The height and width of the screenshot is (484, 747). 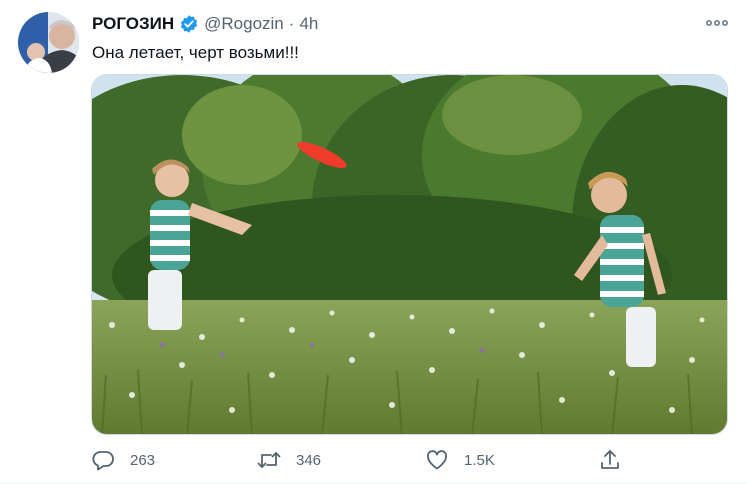 What do you see at coordinates (143, 460) in the screenshot?
I see `reply-count: 263` at bounding box center [143, 460].